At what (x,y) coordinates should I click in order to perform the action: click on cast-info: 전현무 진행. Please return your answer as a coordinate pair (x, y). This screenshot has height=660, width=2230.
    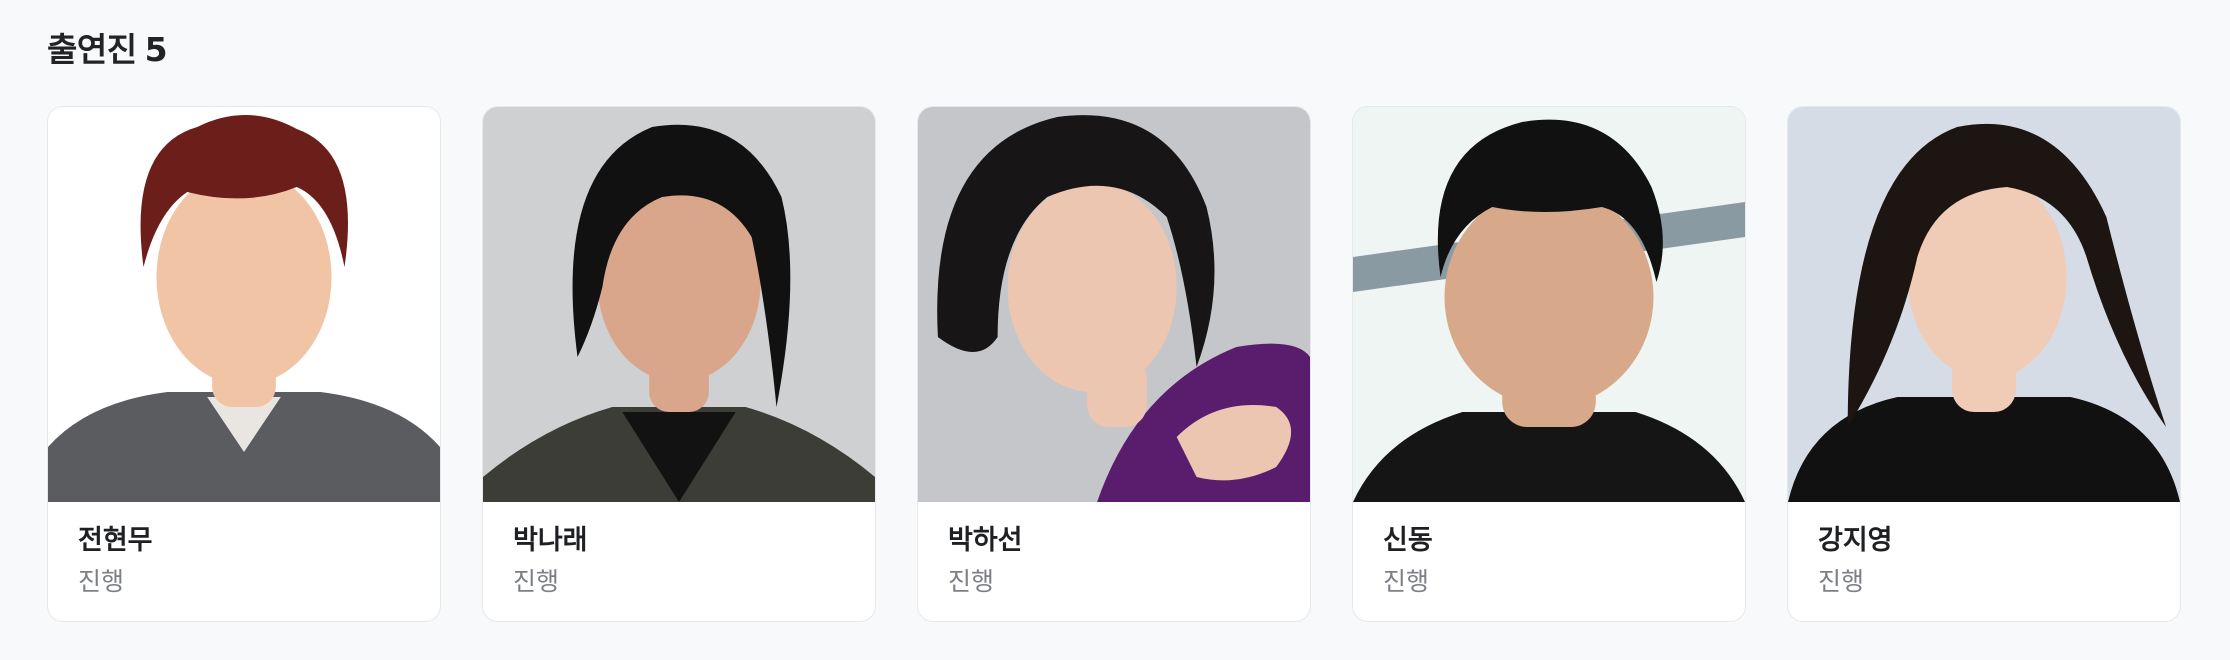
    Looking at the image, I should click on (244, 551).